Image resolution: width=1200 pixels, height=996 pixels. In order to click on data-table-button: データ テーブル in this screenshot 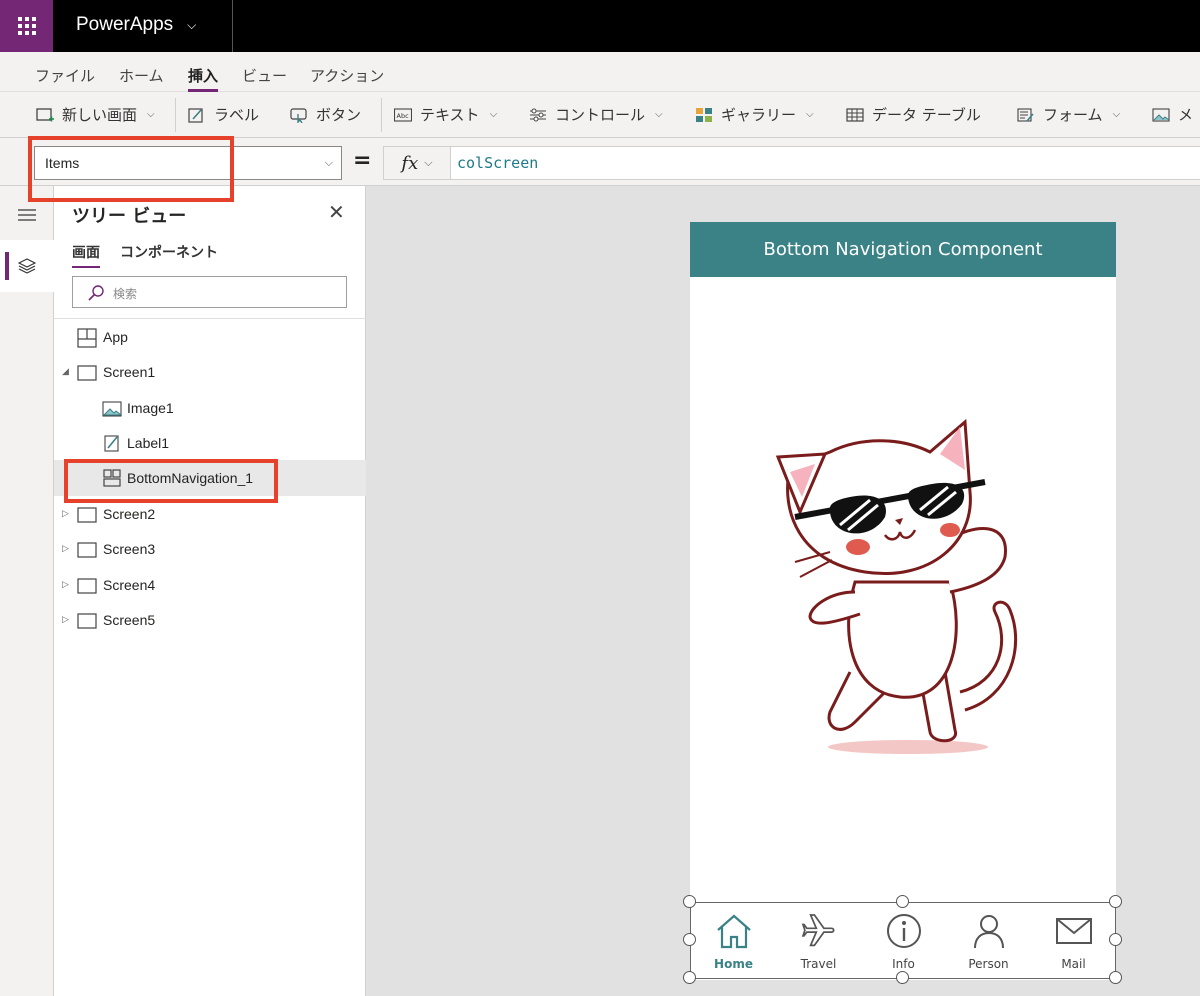, I will do `click(913, 114)`.